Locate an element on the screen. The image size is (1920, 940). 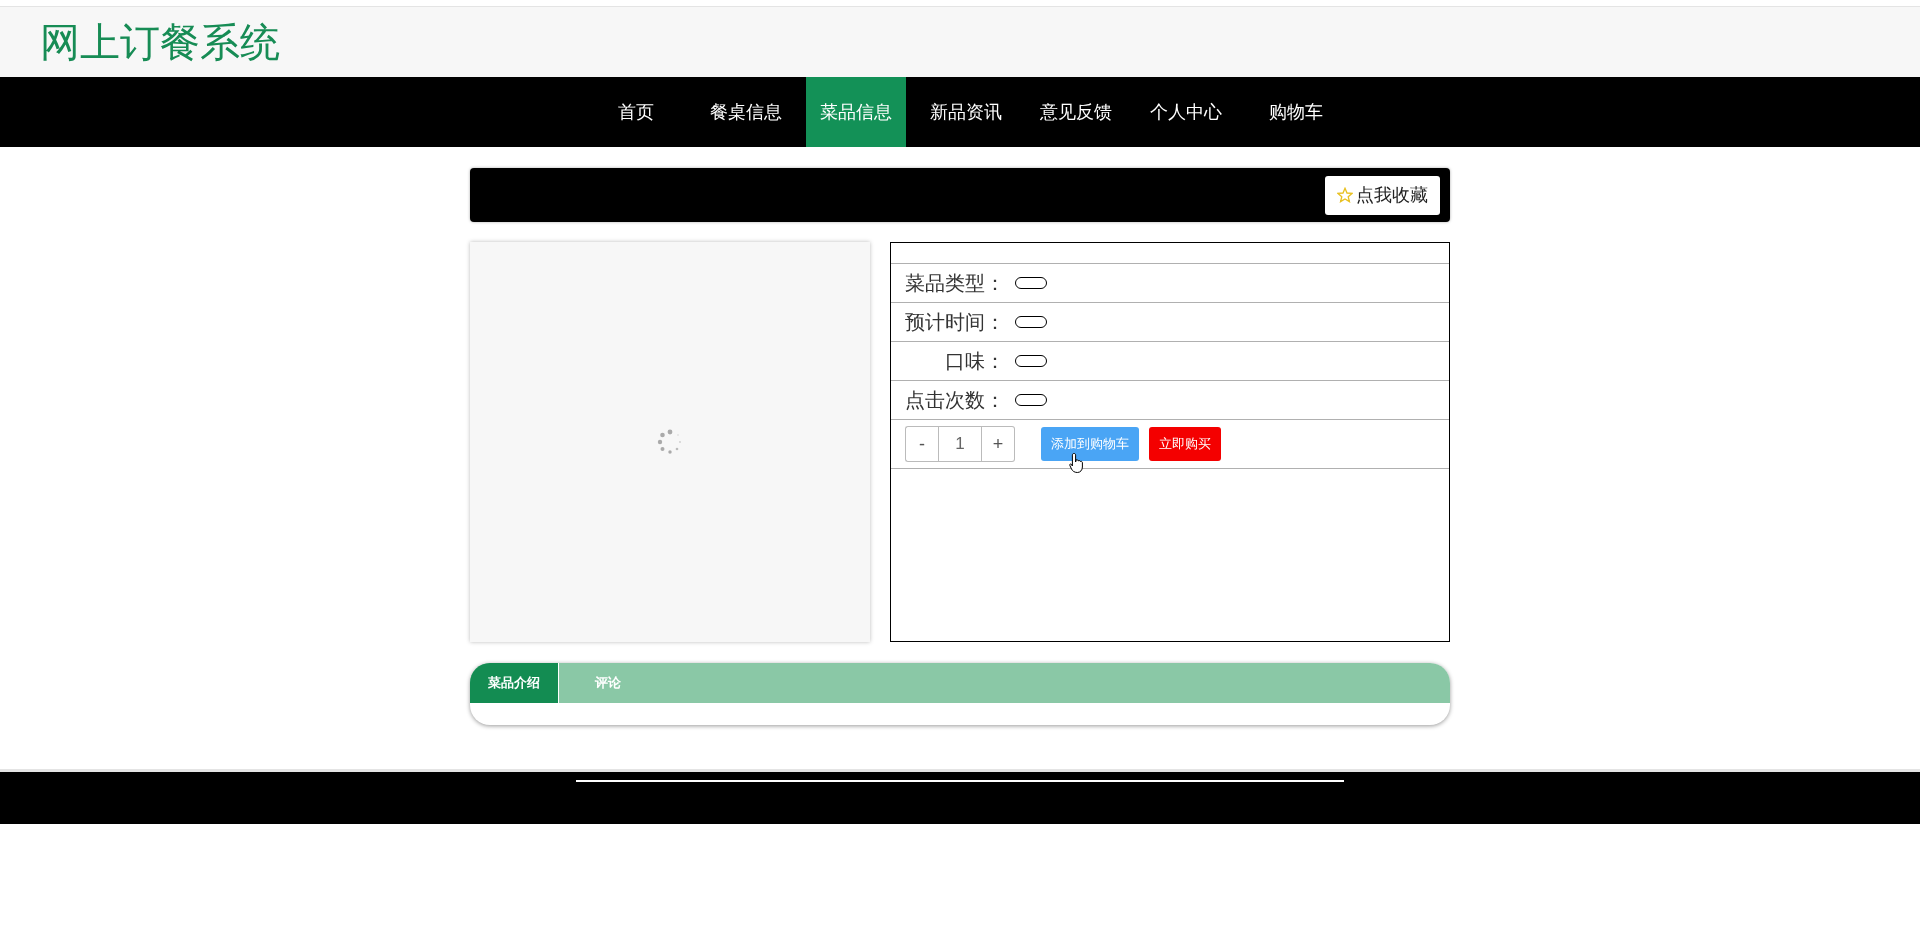
nav-item: 首页 is located at coordinates (636, 112).